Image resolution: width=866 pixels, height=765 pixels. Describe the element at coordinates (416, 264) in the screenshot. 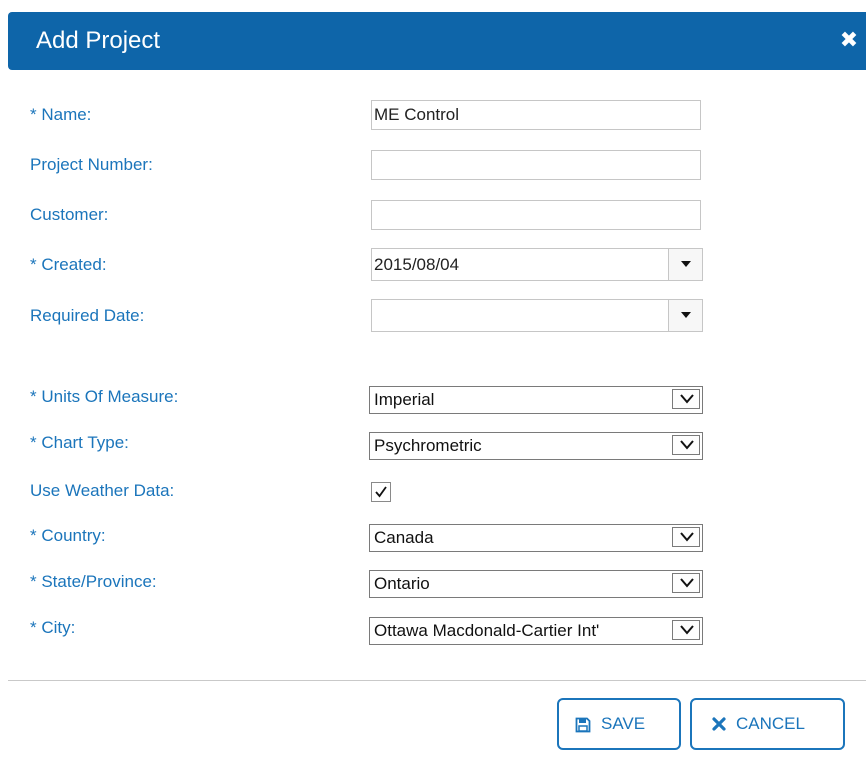

I see `created-date-value: 2015/08/04` at that location.